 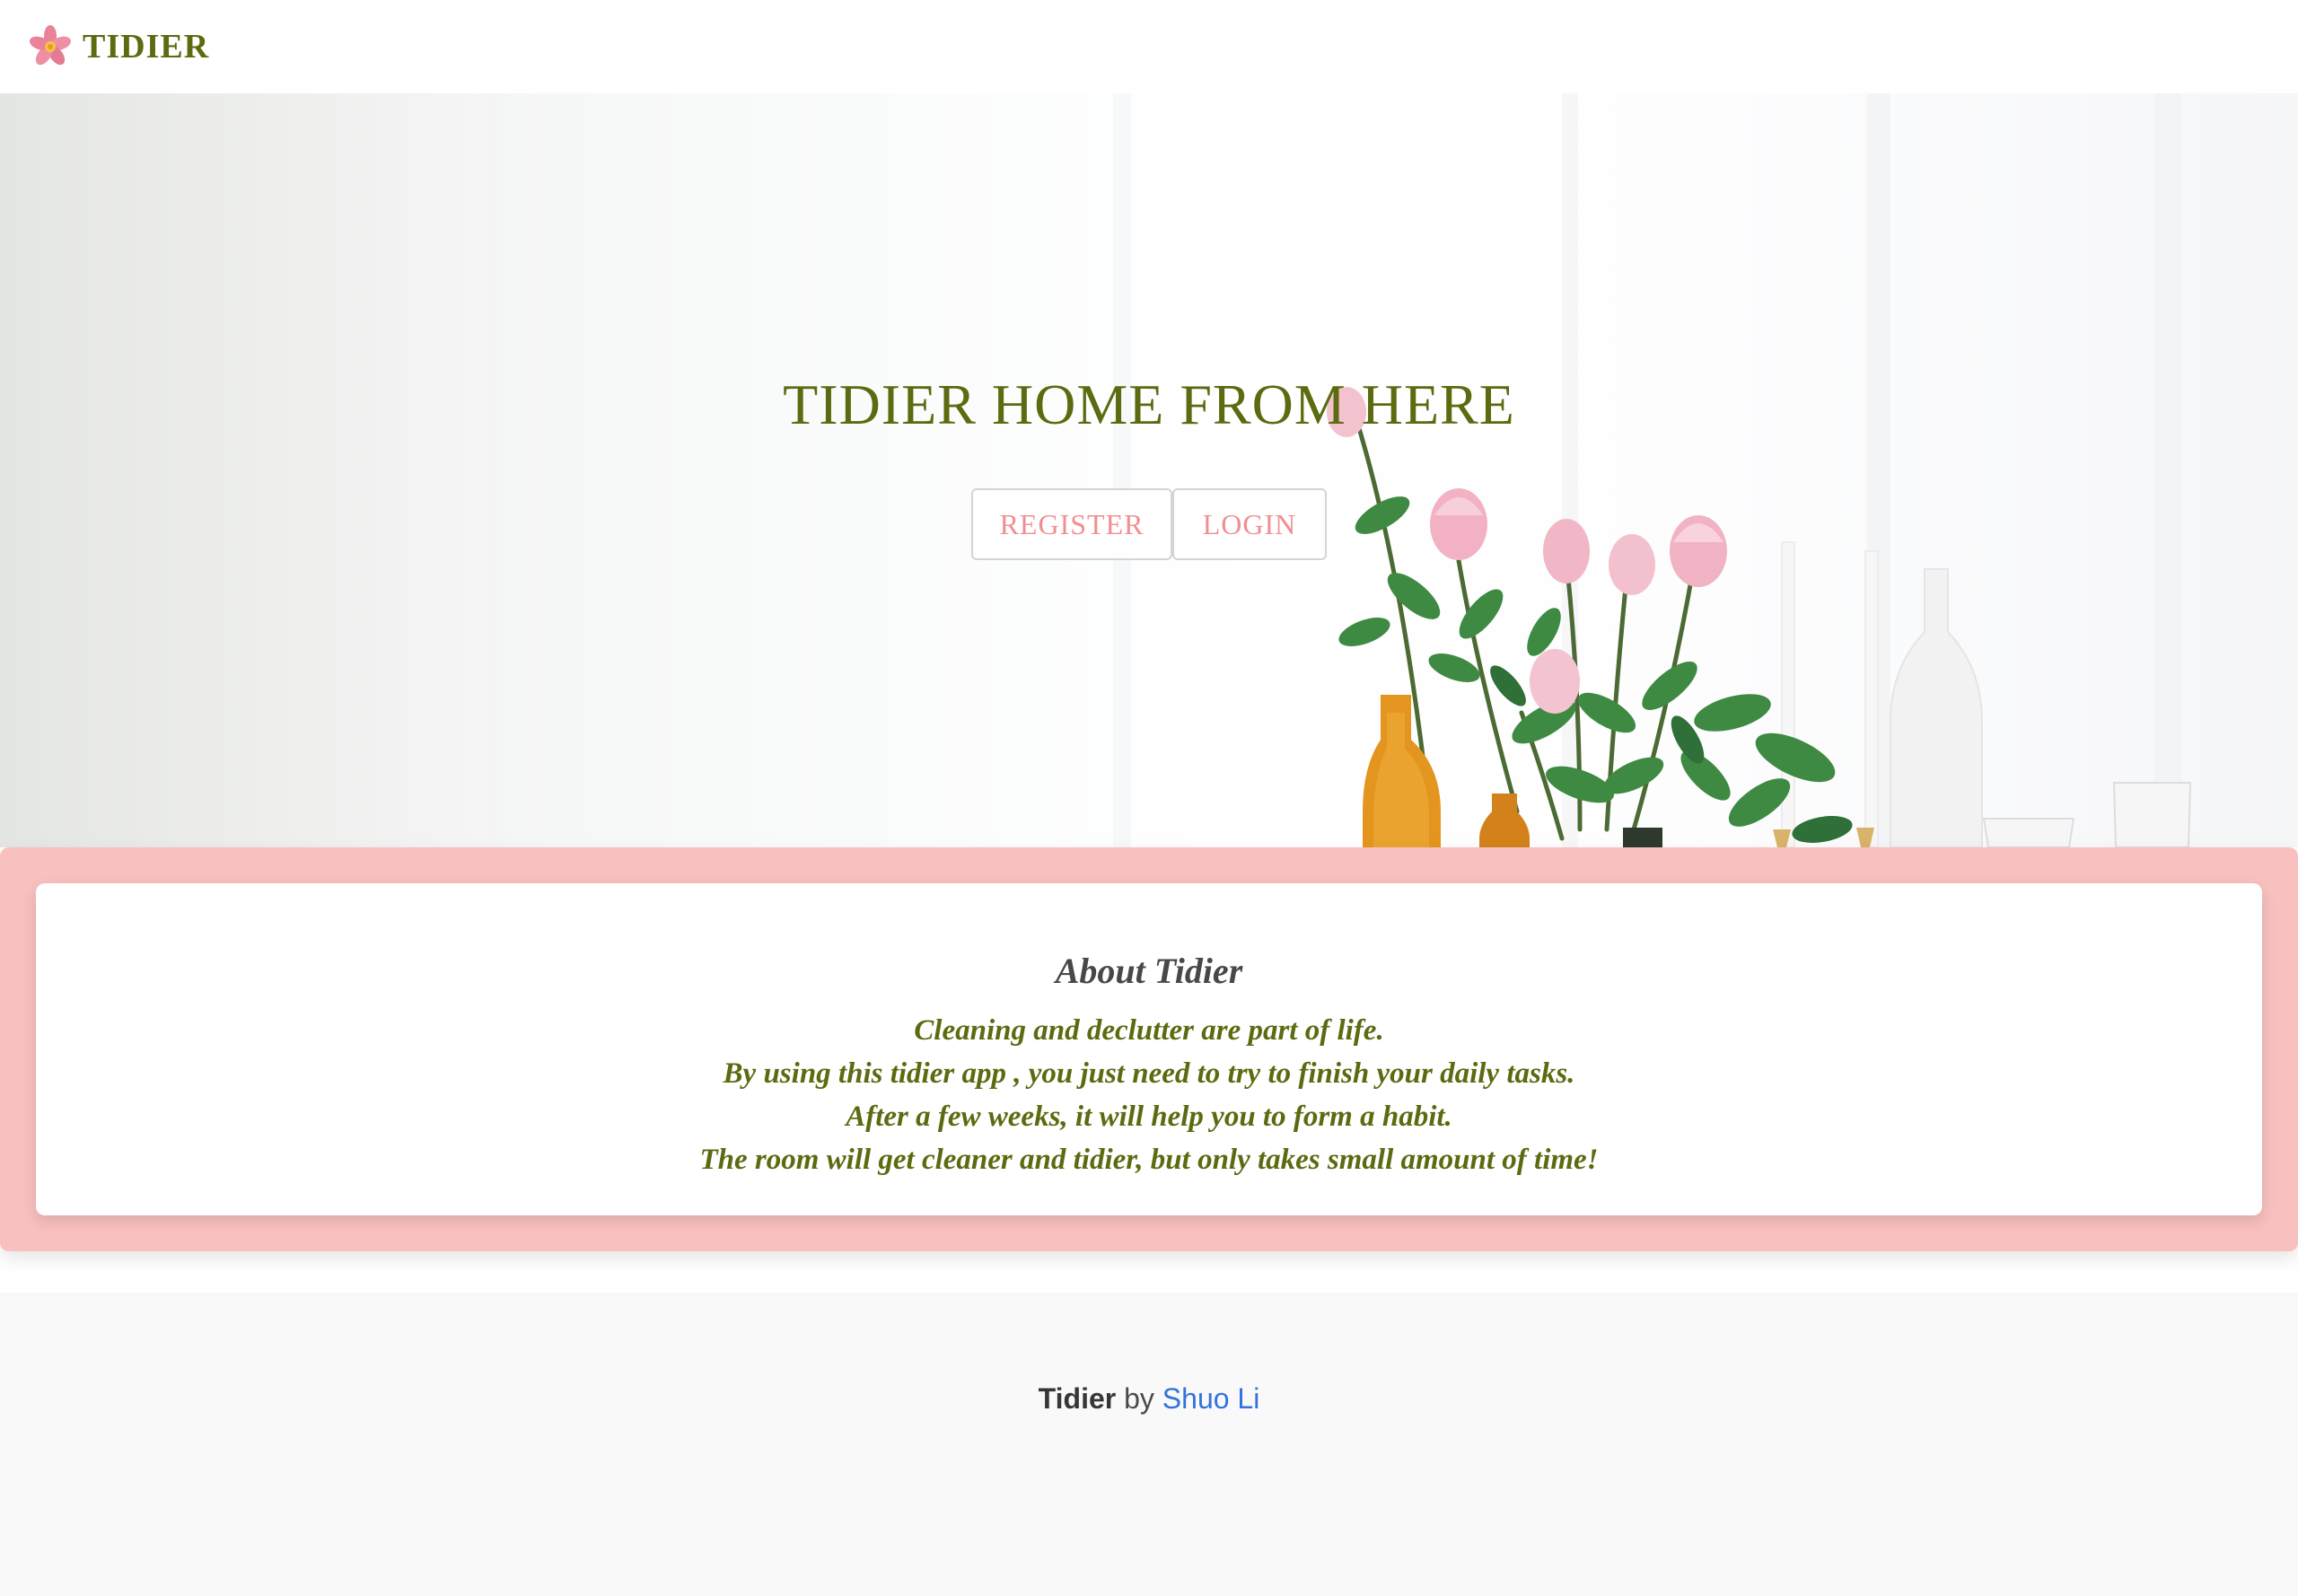 I want to click on brand-link: TIDIER, so click(x=118, y=46).